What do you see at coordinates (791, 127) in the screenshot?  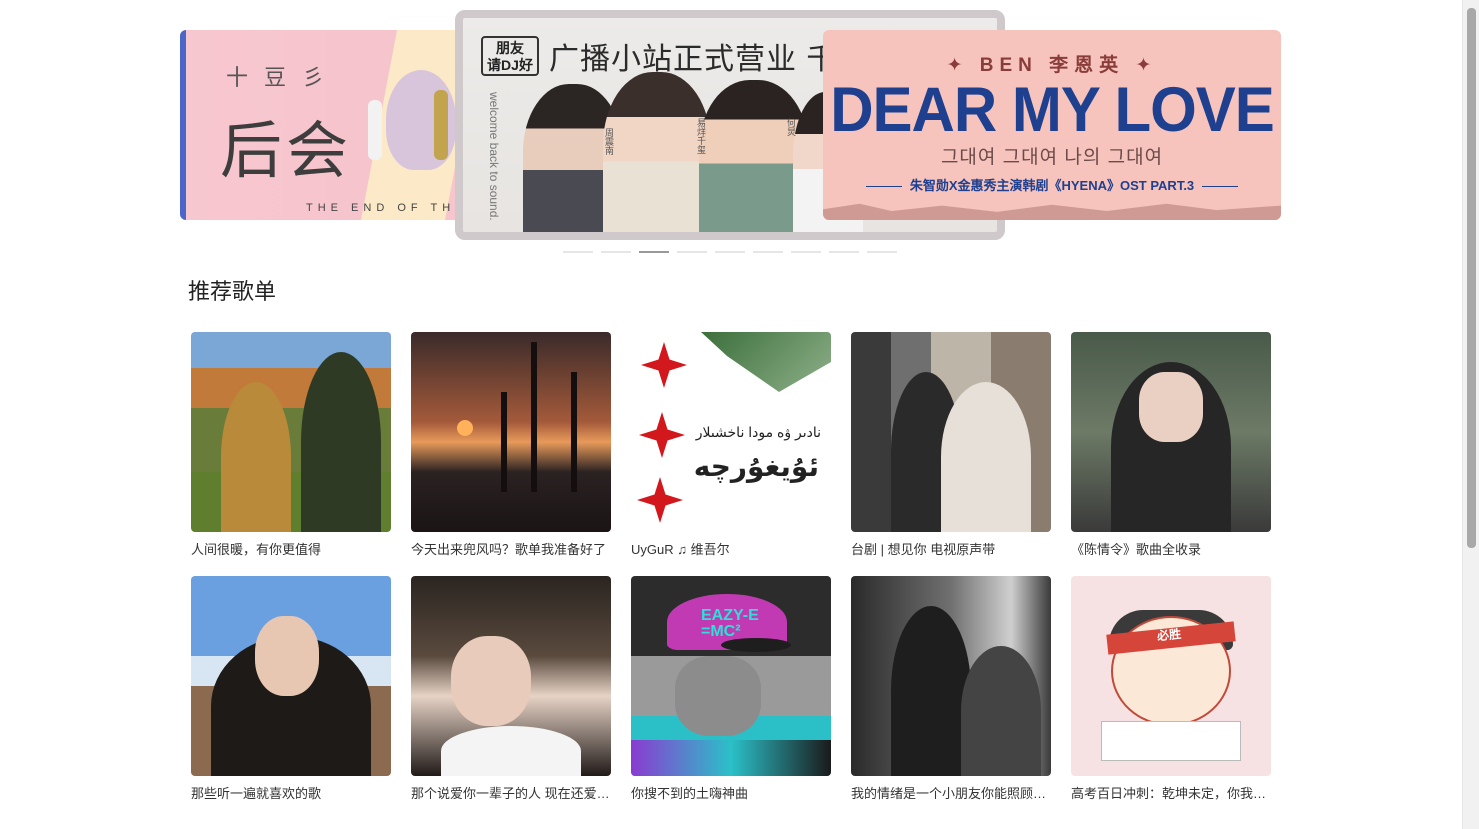 I see `banner-caption: 何炅` at bounding box center [791, 127].